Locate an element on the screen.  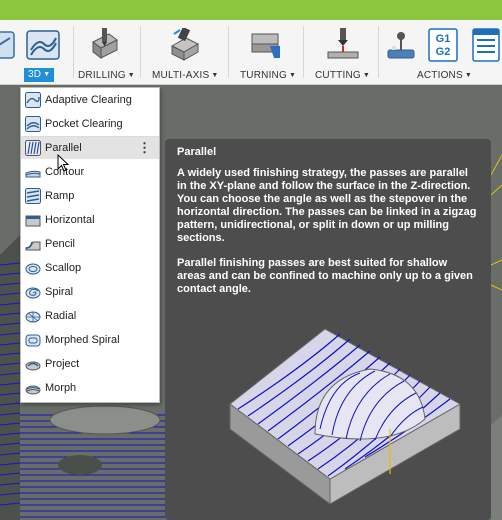
toolbar-group-multi-axis: MULTI-AXIS ▼ is located at coordinates (184, 52).